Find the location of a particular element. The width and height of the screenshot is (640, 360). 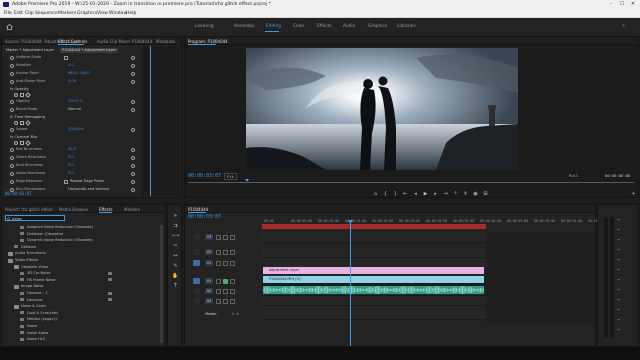

effect-item: Denoise - 1 is located at coordinates (37, 293).